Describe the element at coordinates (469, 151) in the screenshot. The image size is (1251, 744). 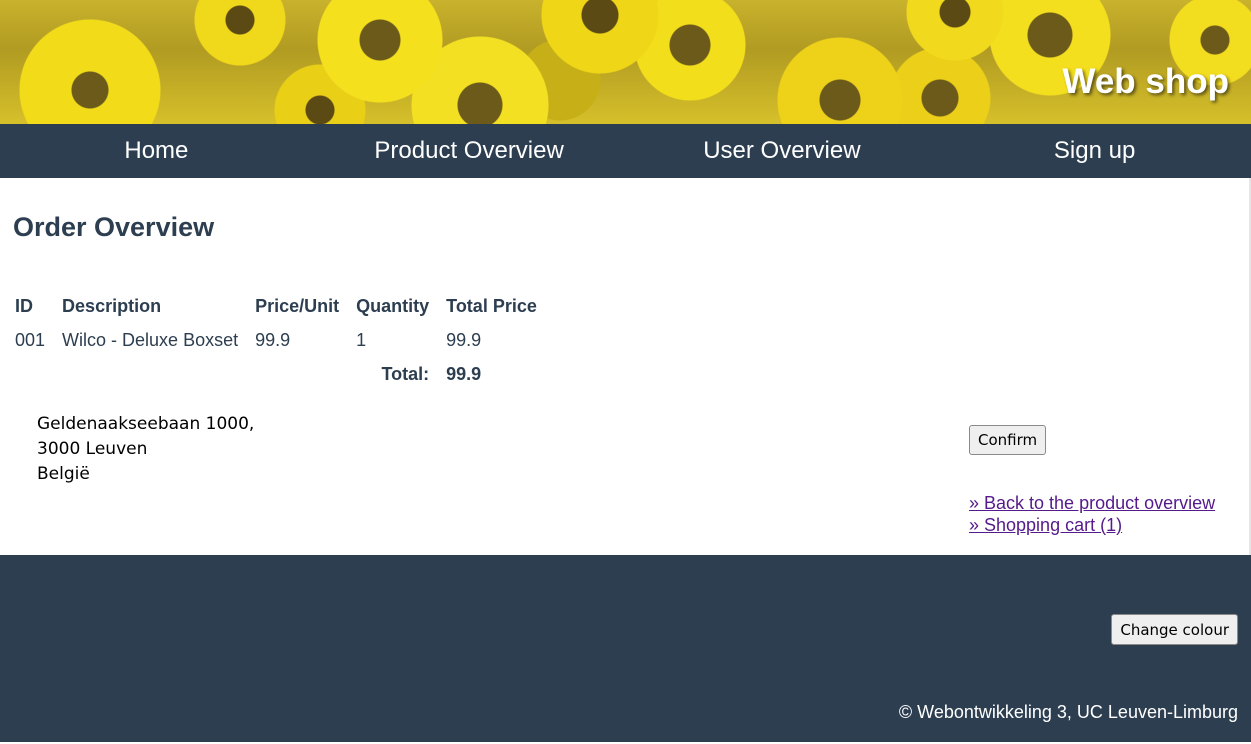
I see `nav-item-product-overview: Product Overview` at that location.